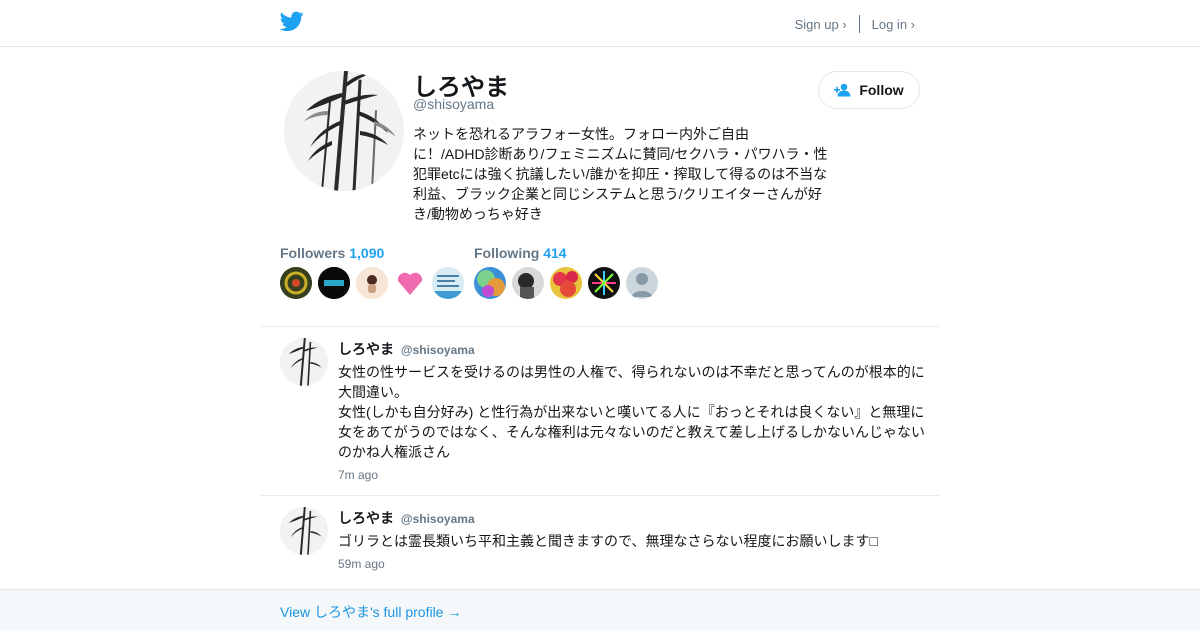 The width and height of the screenshot is (1200, 630). I want to click on follow-label: Follow, so click(881, 90).